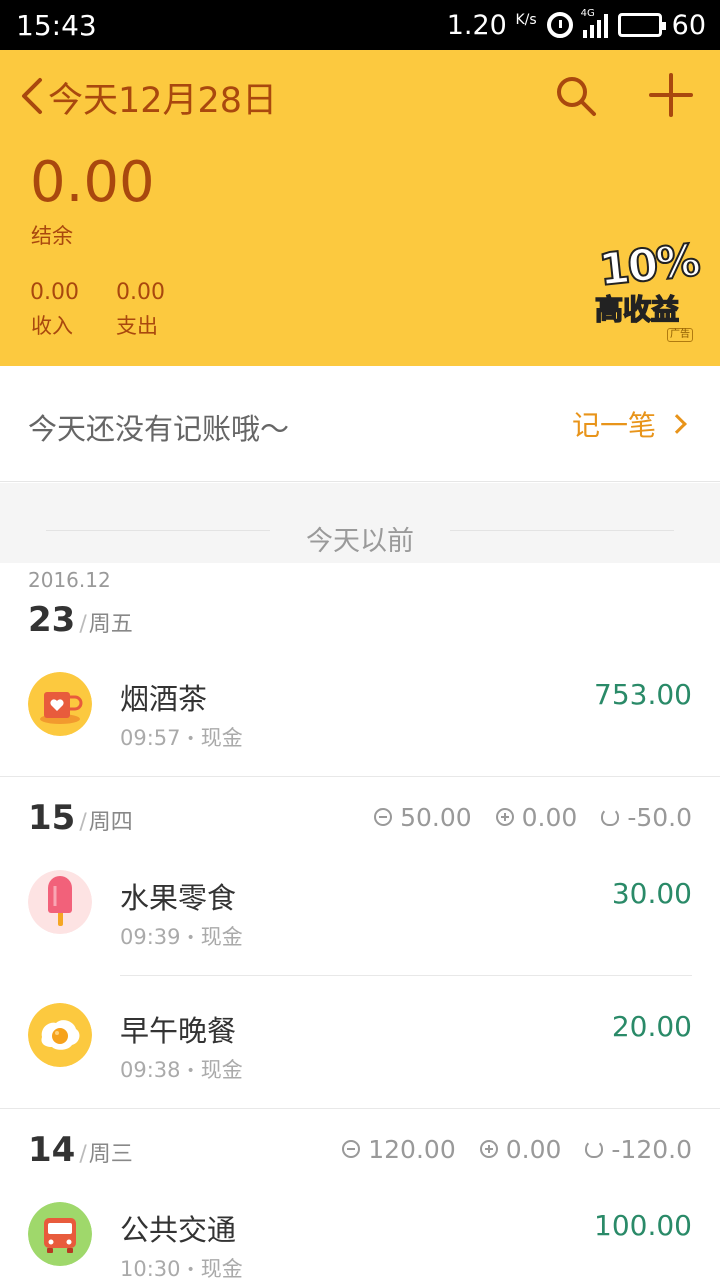 The width and height of the screenshot is (720, 1280). I want to click on transaction-meta: 09:57 • 现金, so click(181, 738).